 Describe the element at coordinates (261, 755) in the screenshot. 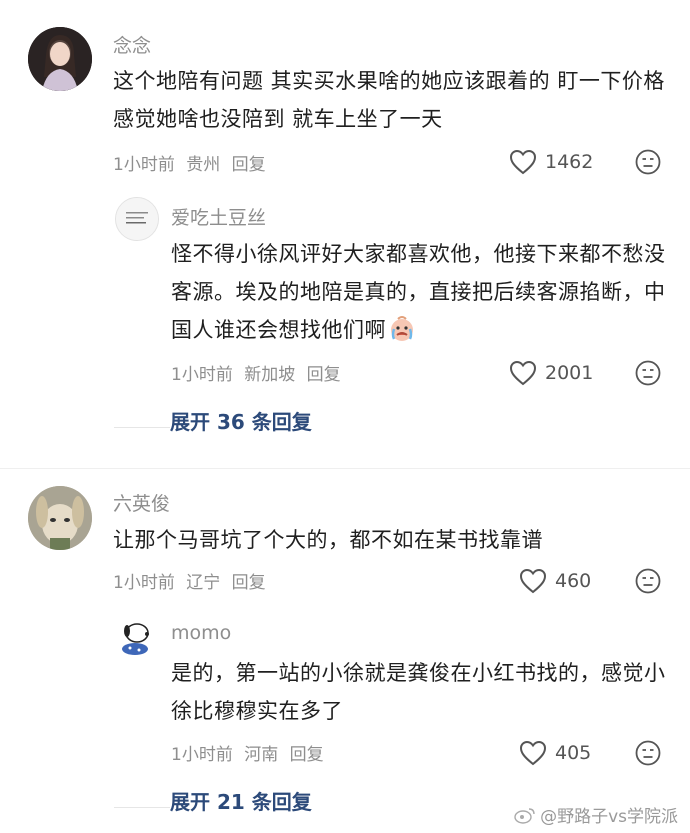

I see `comment-location: 河南` at that location.